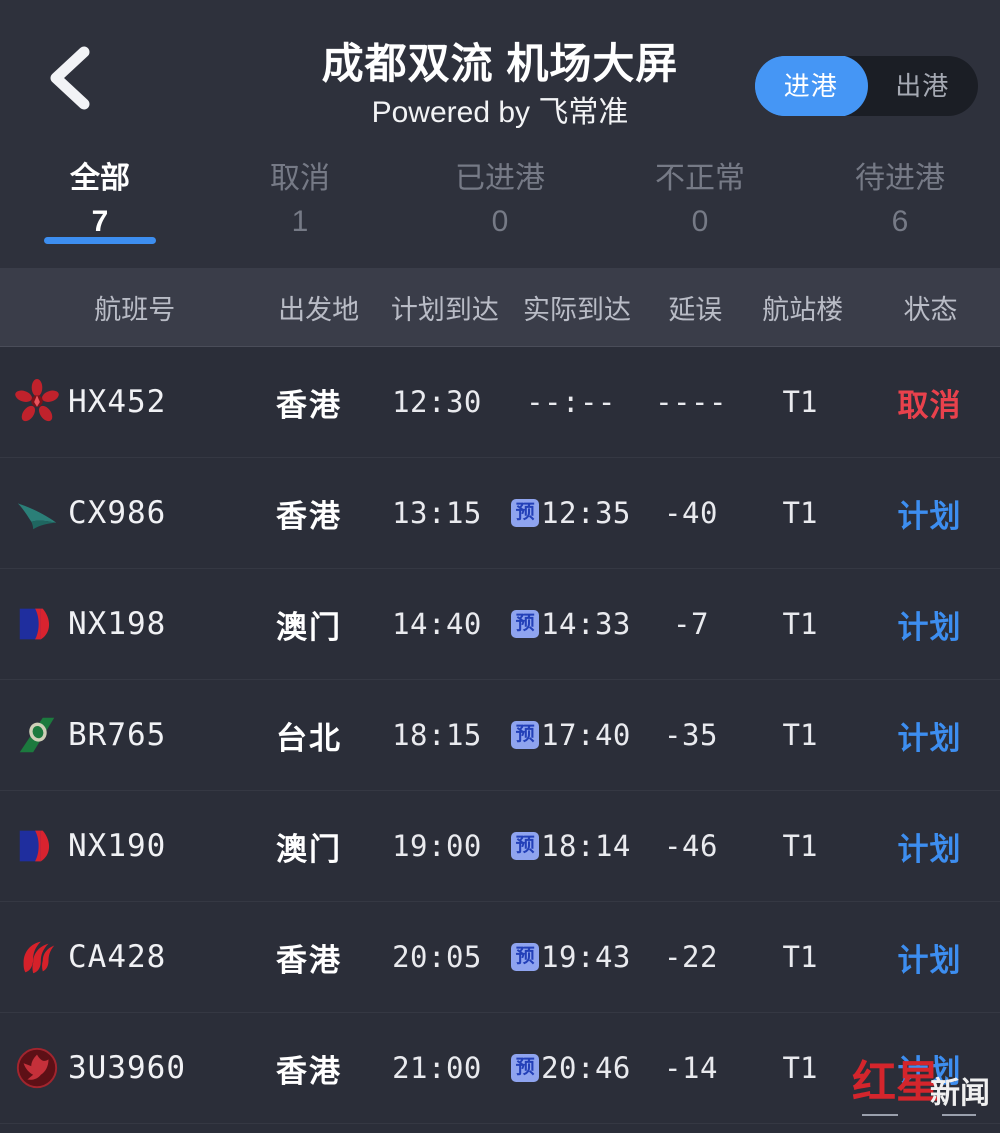 Image resolution: width=1000 pixels, height=1133 pixels. I want to click on tab-abnormal: 不正常 0, so click(700, 197).